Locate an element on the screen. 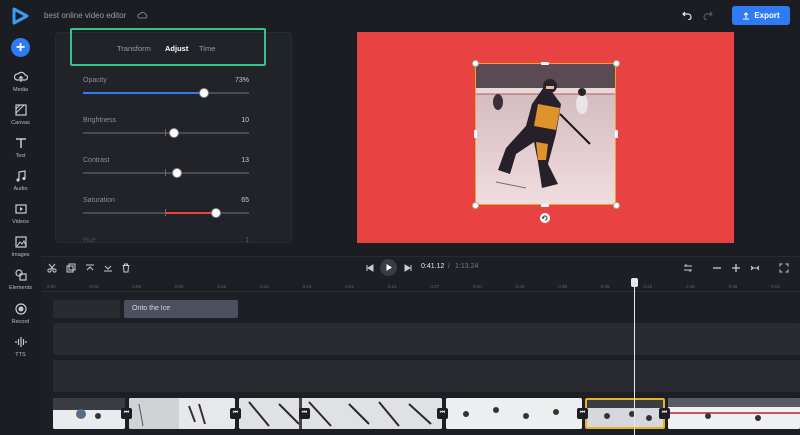 Image resolution: width=800 pixels, height=435 pixels. sidebar-item-label: Media is located at coordinates (20, 90).